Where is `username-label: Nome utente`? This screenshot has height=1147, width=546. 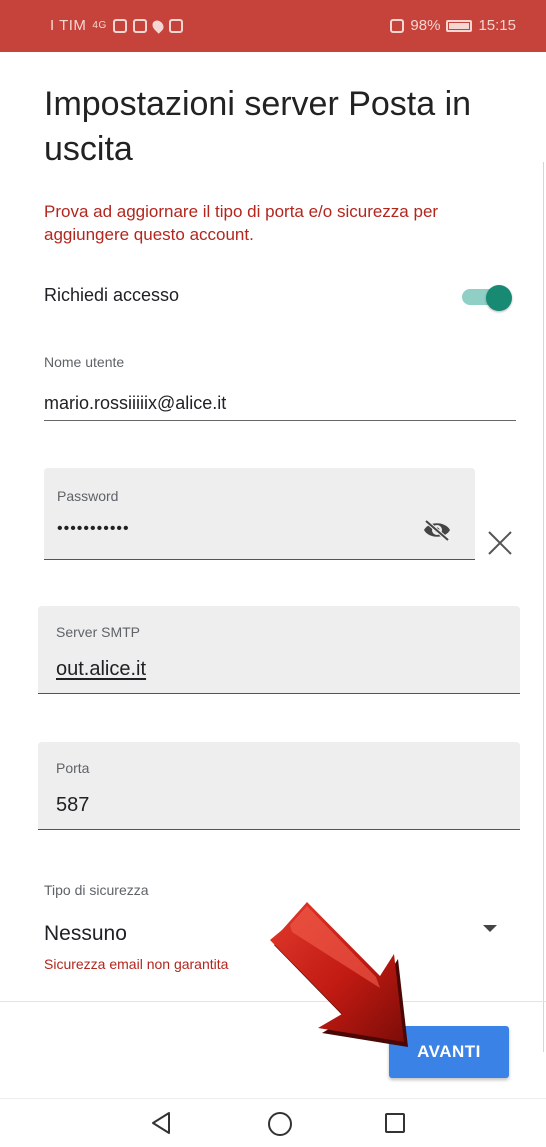 username-label: Nome utente is located at coordinates (84, 362).